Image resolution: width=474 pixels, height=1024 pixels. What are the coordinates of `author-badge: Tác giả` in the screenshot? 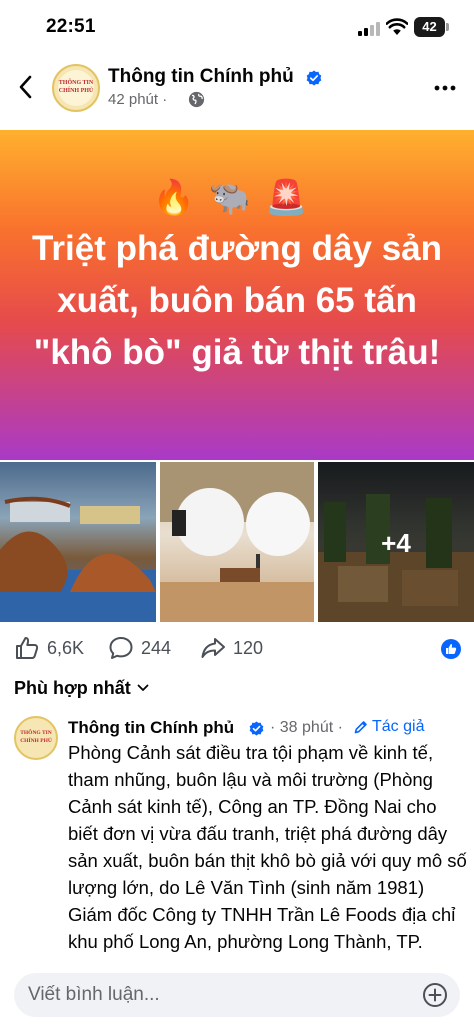 It's located at (389, 727).